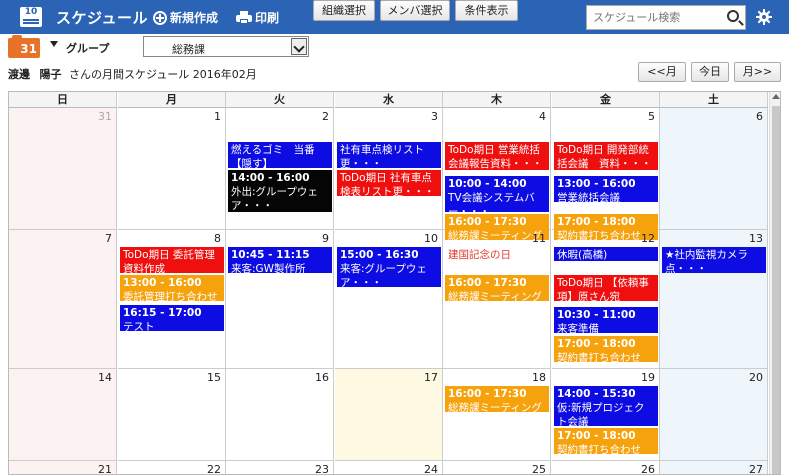 This screenshot has height=475, width=789. What do you see at coordinates (105, 116) in the screenshot?
I see `day-number: 31` at bounding box center [105, 116].